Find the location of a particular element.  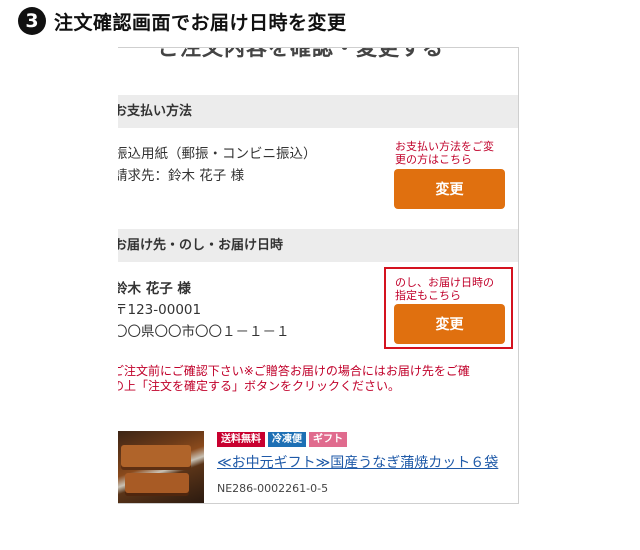

page-title: ご注文内容を確認・変更する is located at coordinates (301, 53).